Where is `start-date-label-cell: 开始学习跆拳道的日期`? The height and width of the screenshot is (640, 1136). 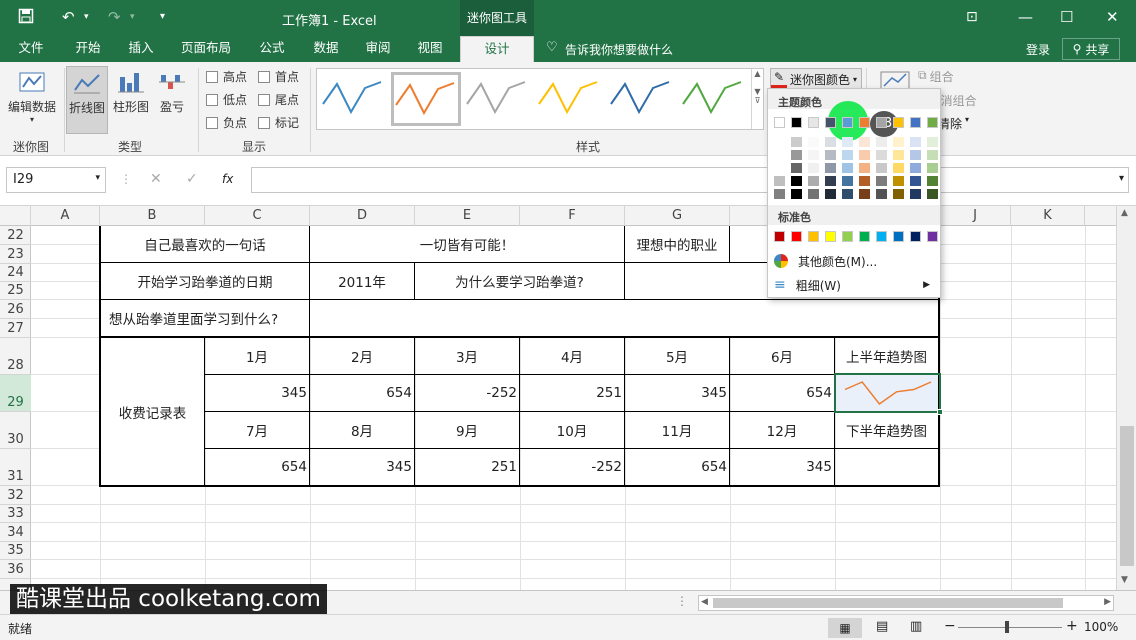 start-date-label-cell: 开始学习跆拳道的日期 is located at coordinates (205, 281).